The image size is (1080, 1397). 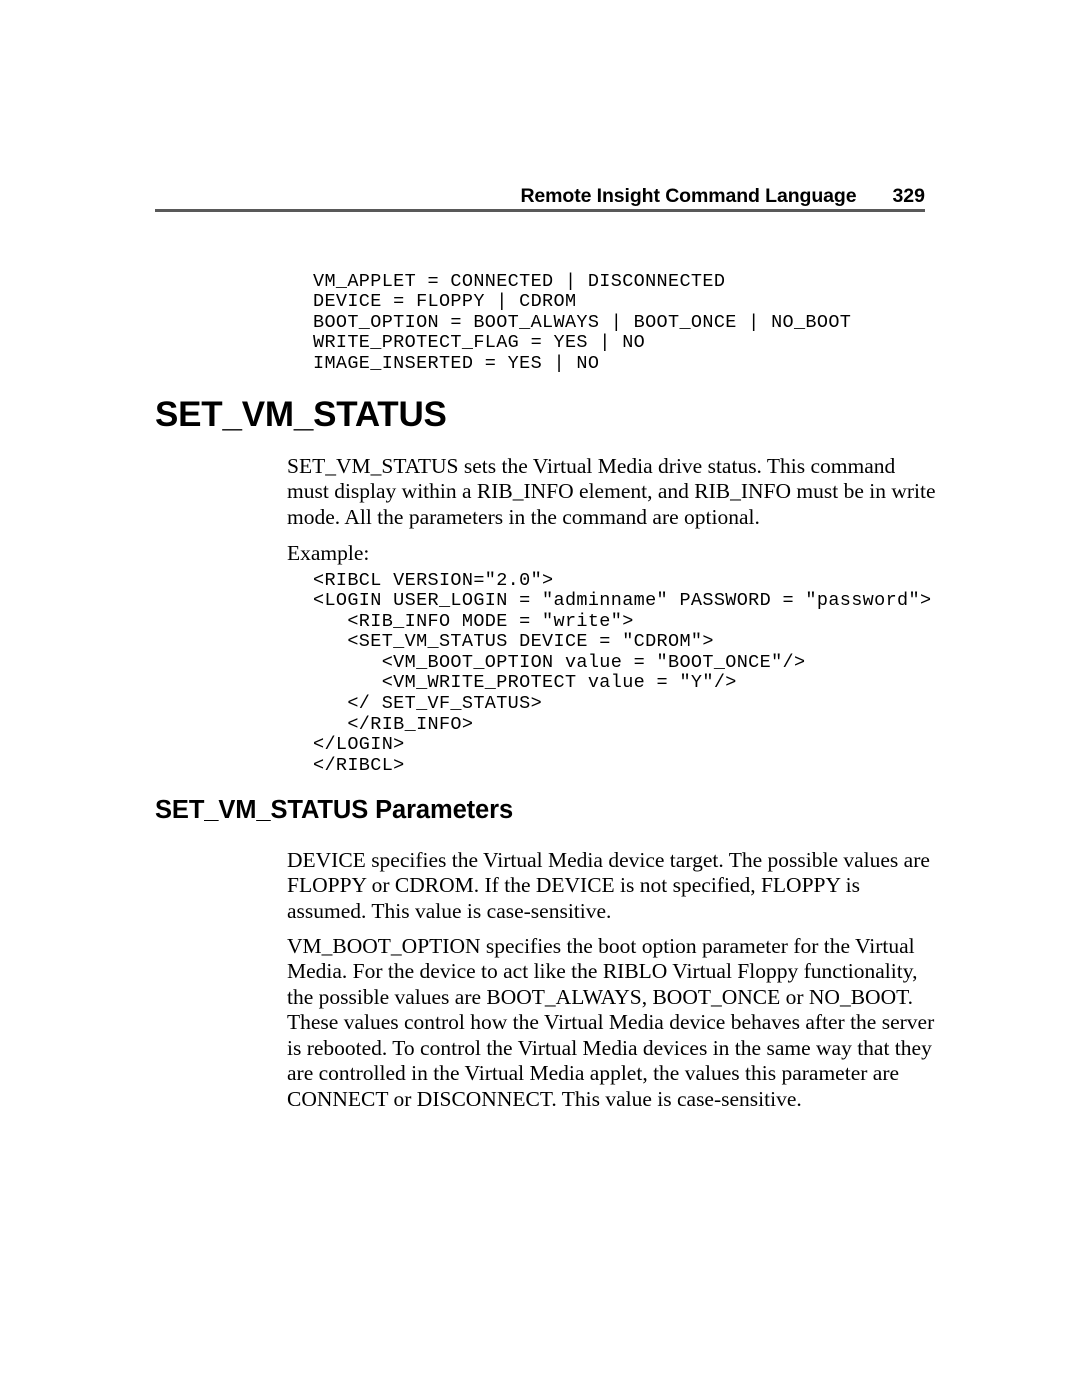 What do you see at coordinates (540, 210) in the screenshot?
I see `header-divider-rule` at bounding box center [540, 210].